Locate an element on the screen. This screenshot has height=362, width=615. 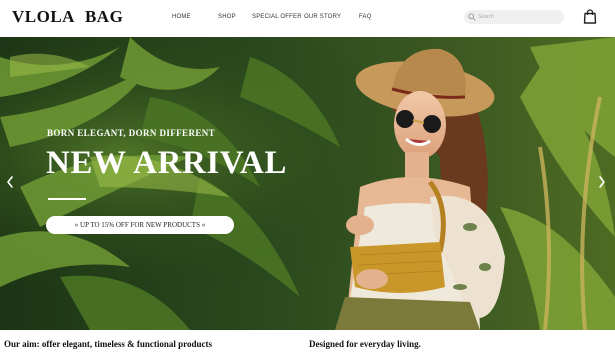
hero-title: NEW ARRIVAL is located at coordinates (167, 163).